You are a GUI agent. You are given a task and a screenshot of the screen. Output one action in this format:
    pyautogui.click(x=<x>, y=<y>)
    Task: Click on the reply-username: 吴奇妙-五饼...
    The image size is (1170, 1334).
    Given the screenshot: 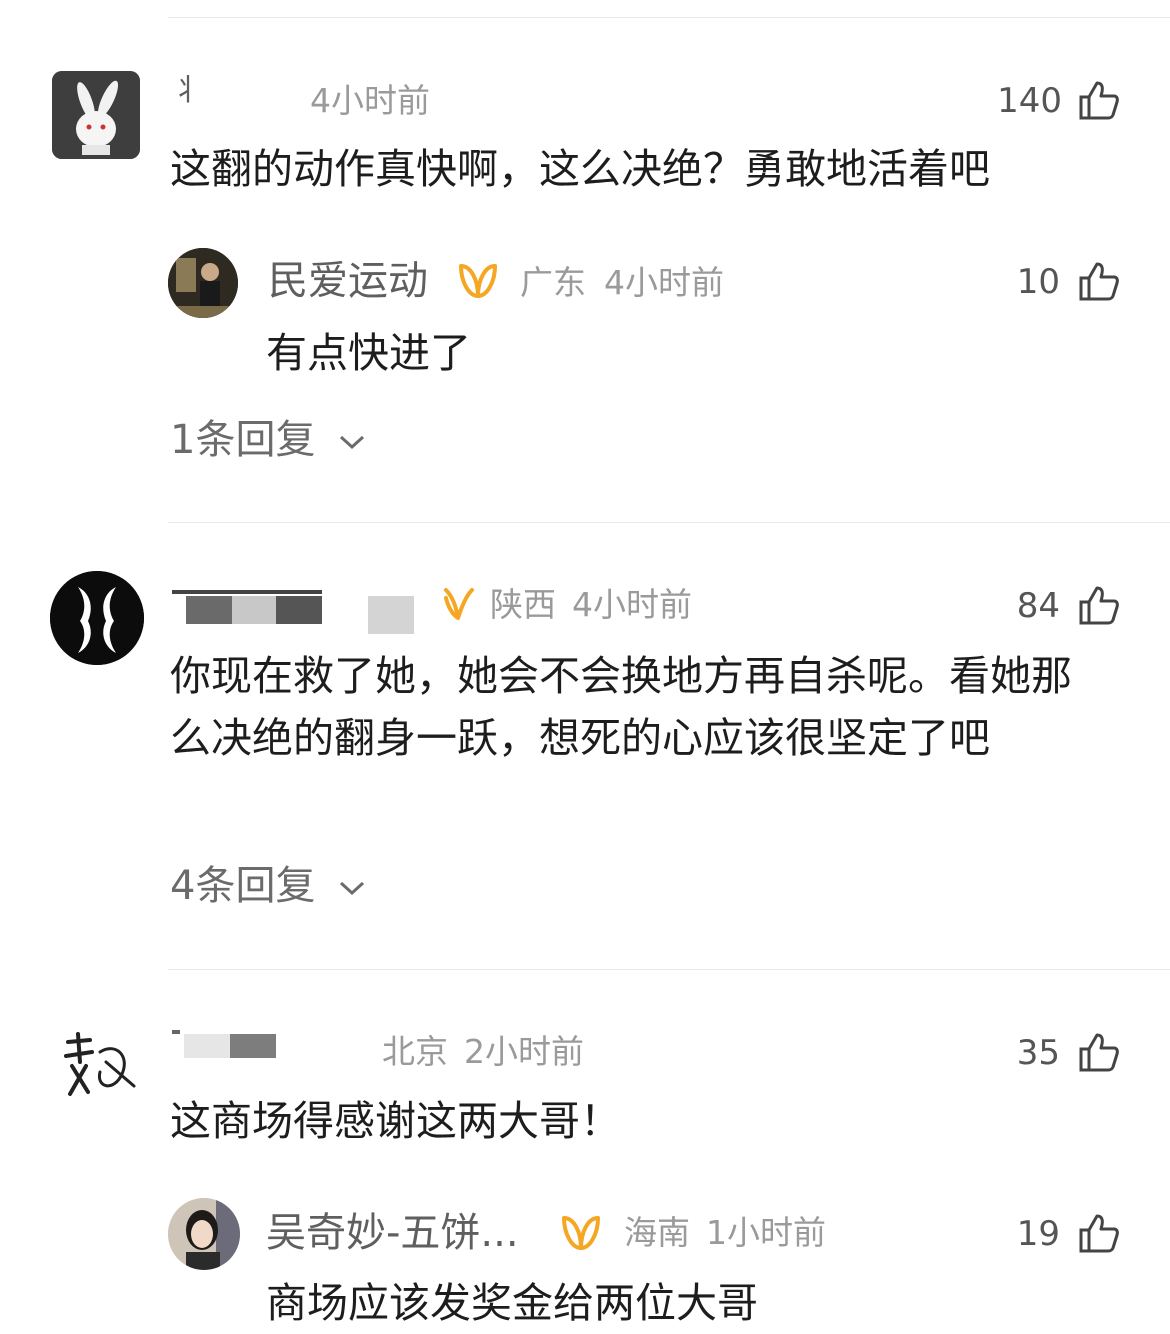 What is the action you would take?
    pyautogui.click(x=392, y=1233)
    